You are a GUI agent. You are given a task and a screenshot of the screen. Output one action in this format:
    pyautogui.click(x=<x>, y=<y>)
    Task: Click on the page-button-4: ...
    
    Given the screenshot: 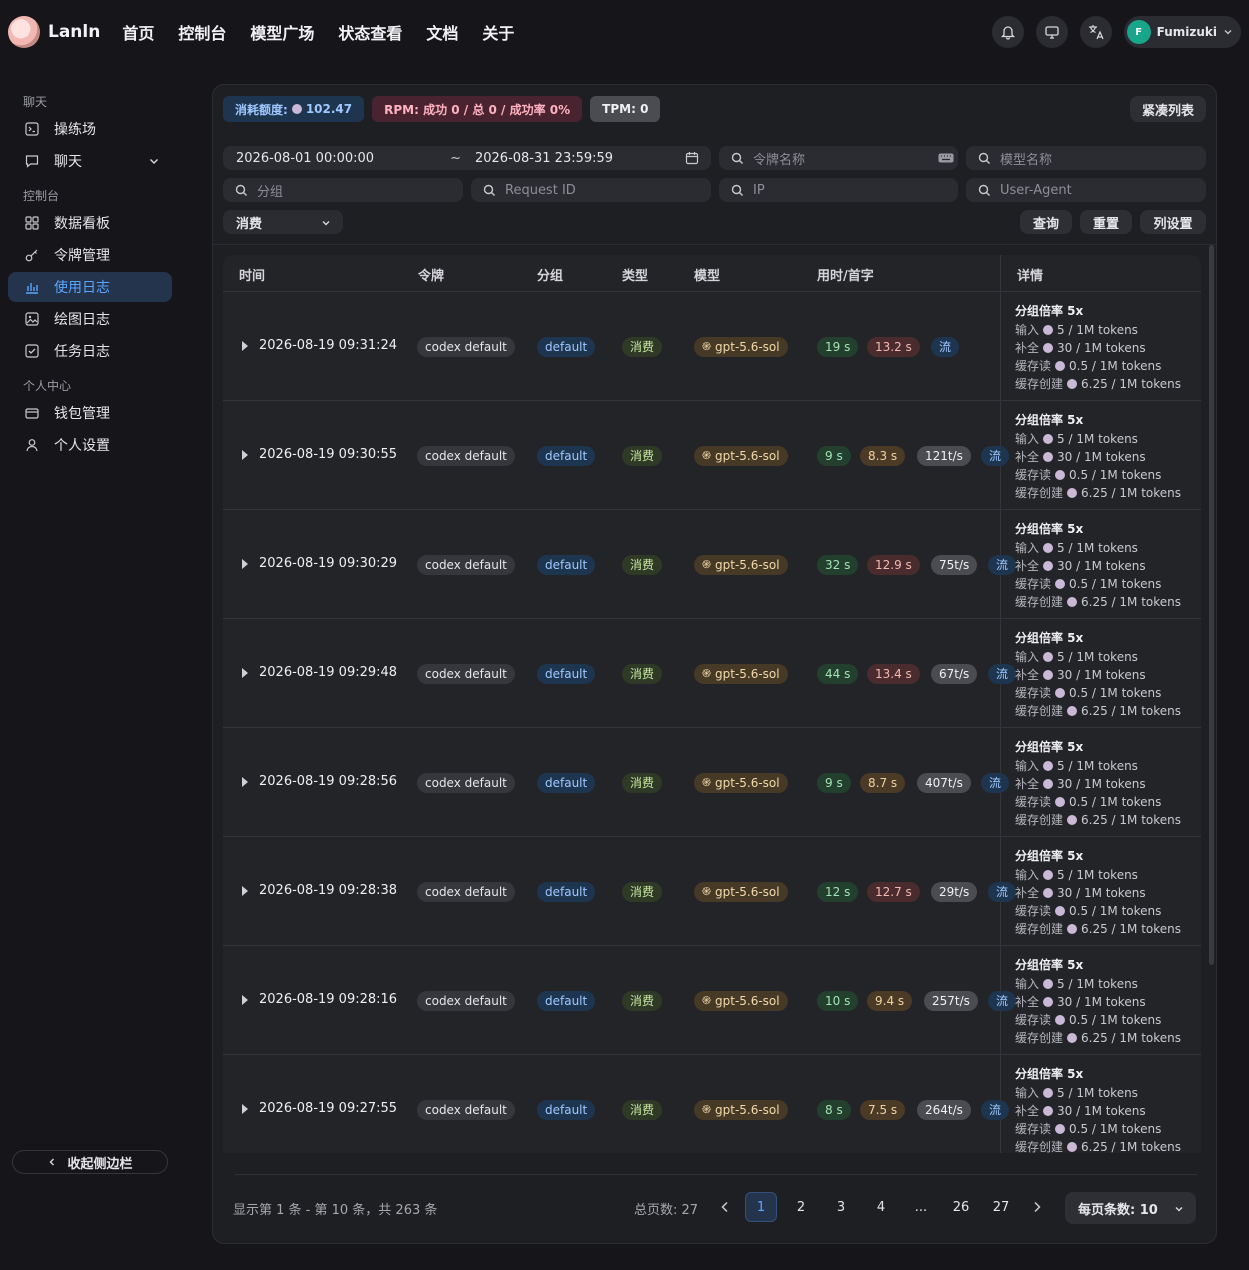 What is the action you would take?
    pyautogui.click(x=921, y=1207)
    